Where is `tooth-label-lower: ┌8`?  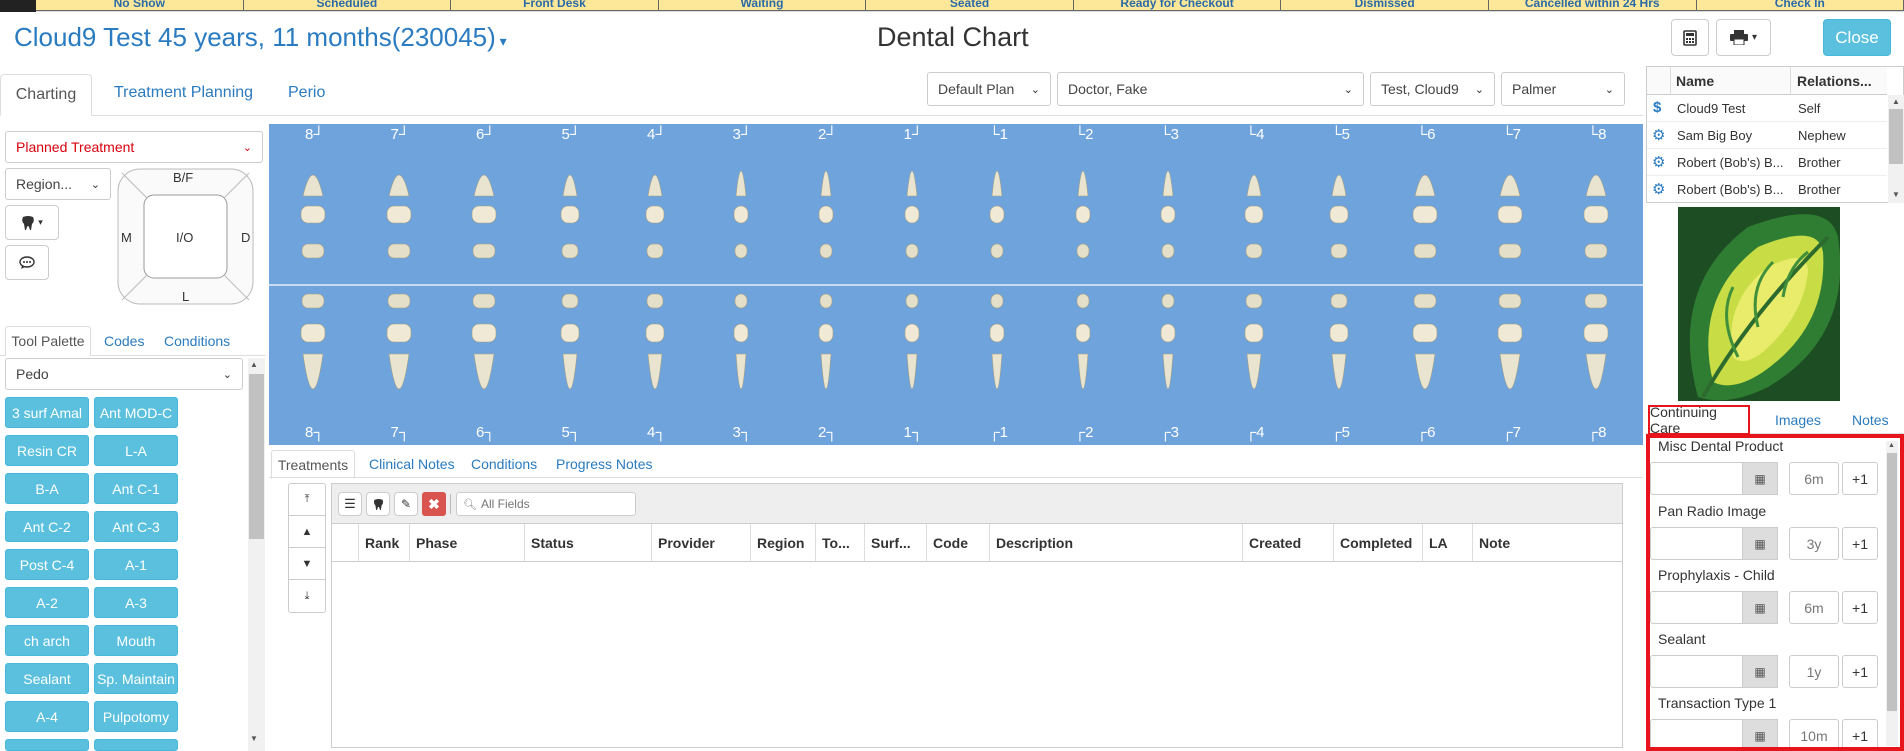
tooth-label-lower: ┌8 is located at coordinates (1597, 432).